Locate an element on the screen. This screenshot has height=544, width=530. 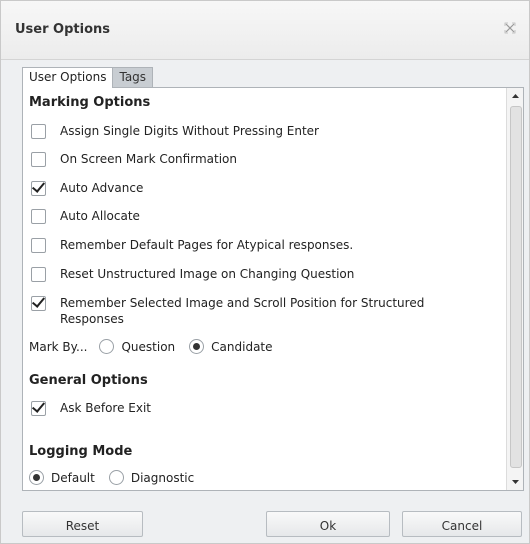
checkbox-reset-unstructured-image is located at coordinates (38, 274).